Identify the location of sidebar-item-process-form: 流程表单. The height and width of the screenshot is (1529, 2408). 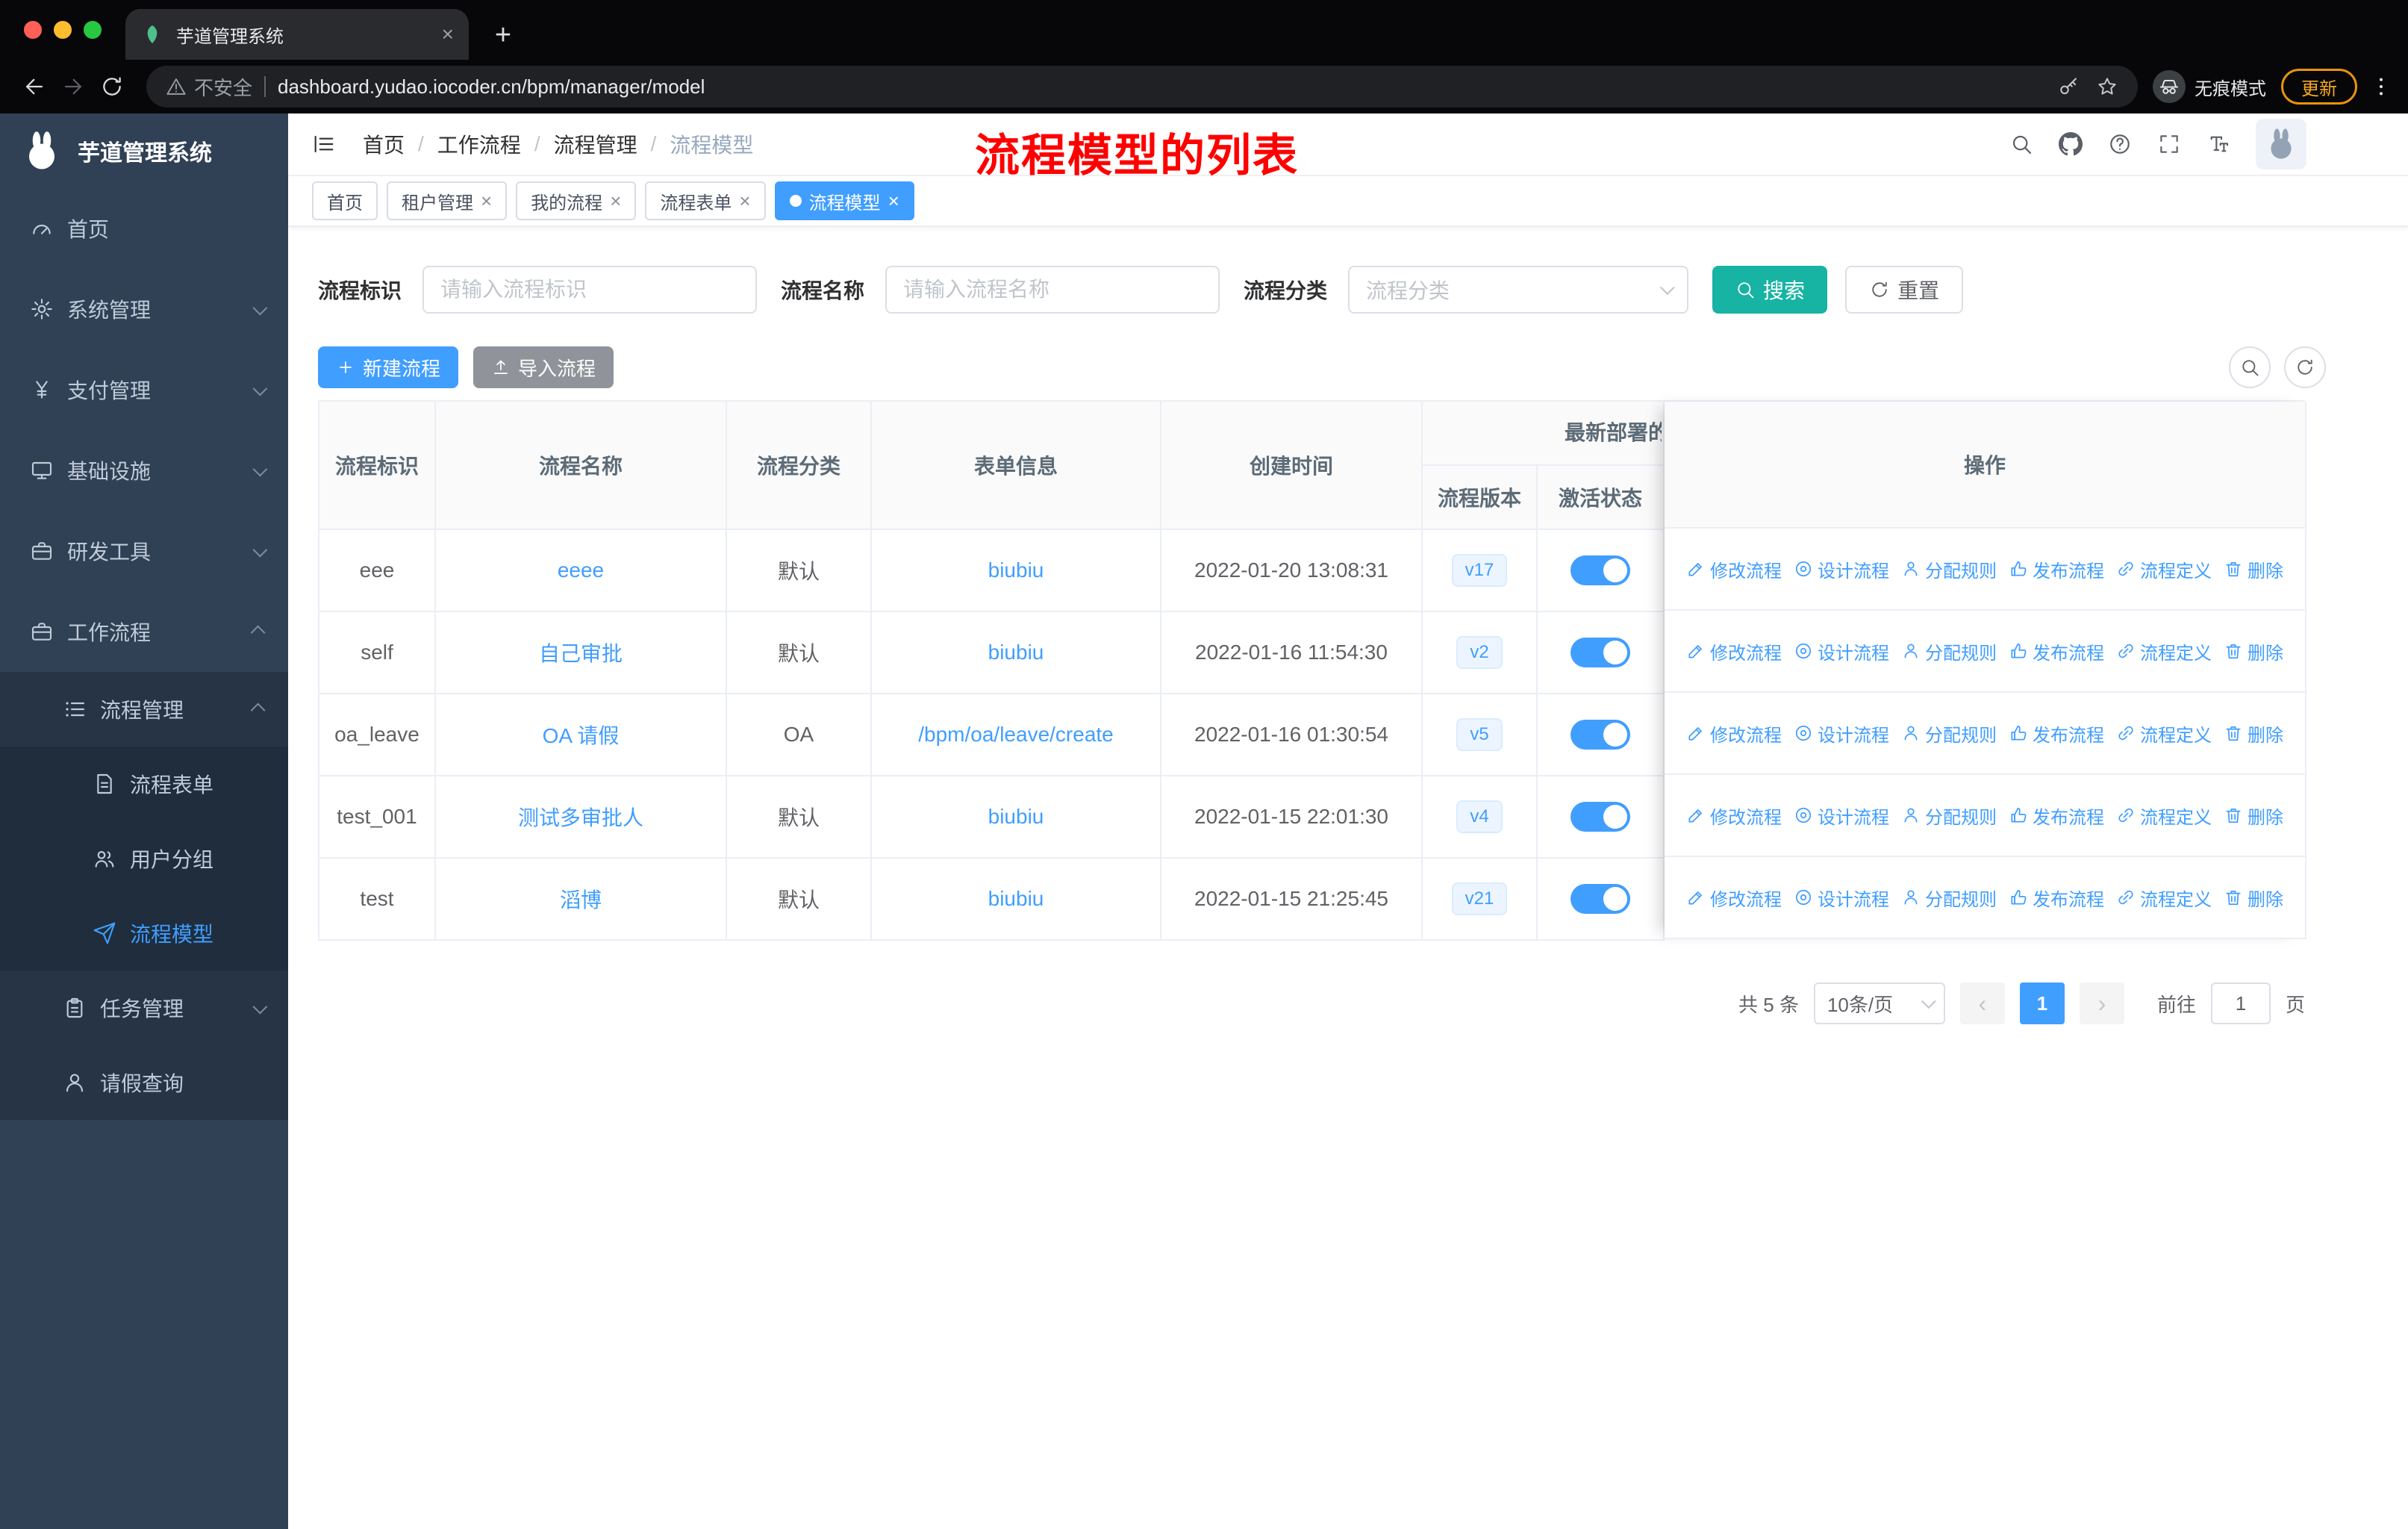
(144, 784).